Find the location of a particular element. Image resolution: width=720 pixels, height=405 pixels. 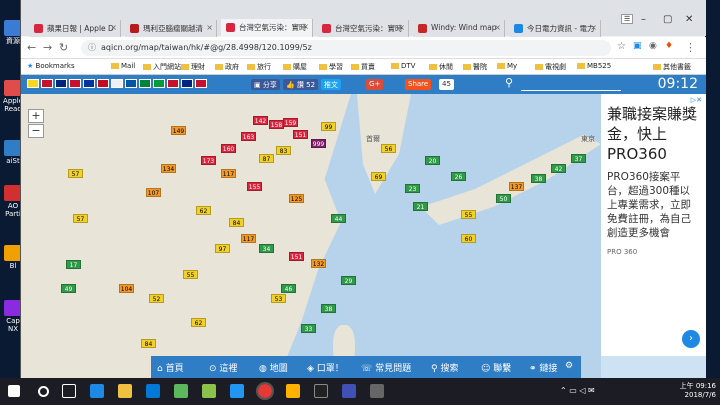

aqi-station-marker: 999 is located at coordinates (318, 143).